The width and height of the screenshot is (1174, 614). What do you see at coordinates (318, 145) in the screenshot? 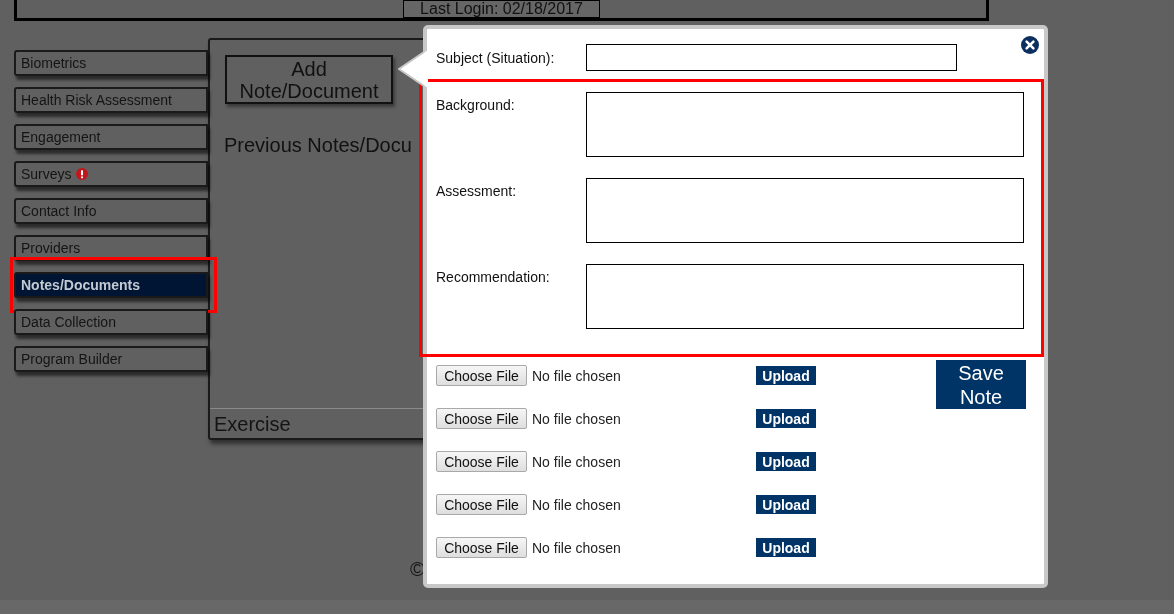
I see `previous-notes-heading: Previous Notes/Docu` at bounding box center [318, 145].